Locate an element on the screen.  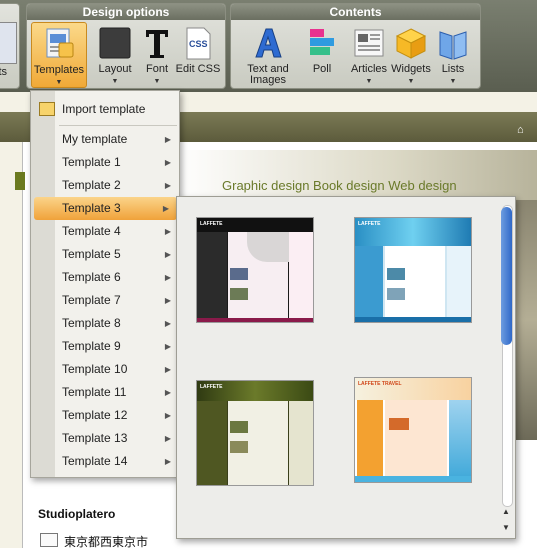
menu-item-template-10: Template 10 ▶ is located at coordinates (105, 369).